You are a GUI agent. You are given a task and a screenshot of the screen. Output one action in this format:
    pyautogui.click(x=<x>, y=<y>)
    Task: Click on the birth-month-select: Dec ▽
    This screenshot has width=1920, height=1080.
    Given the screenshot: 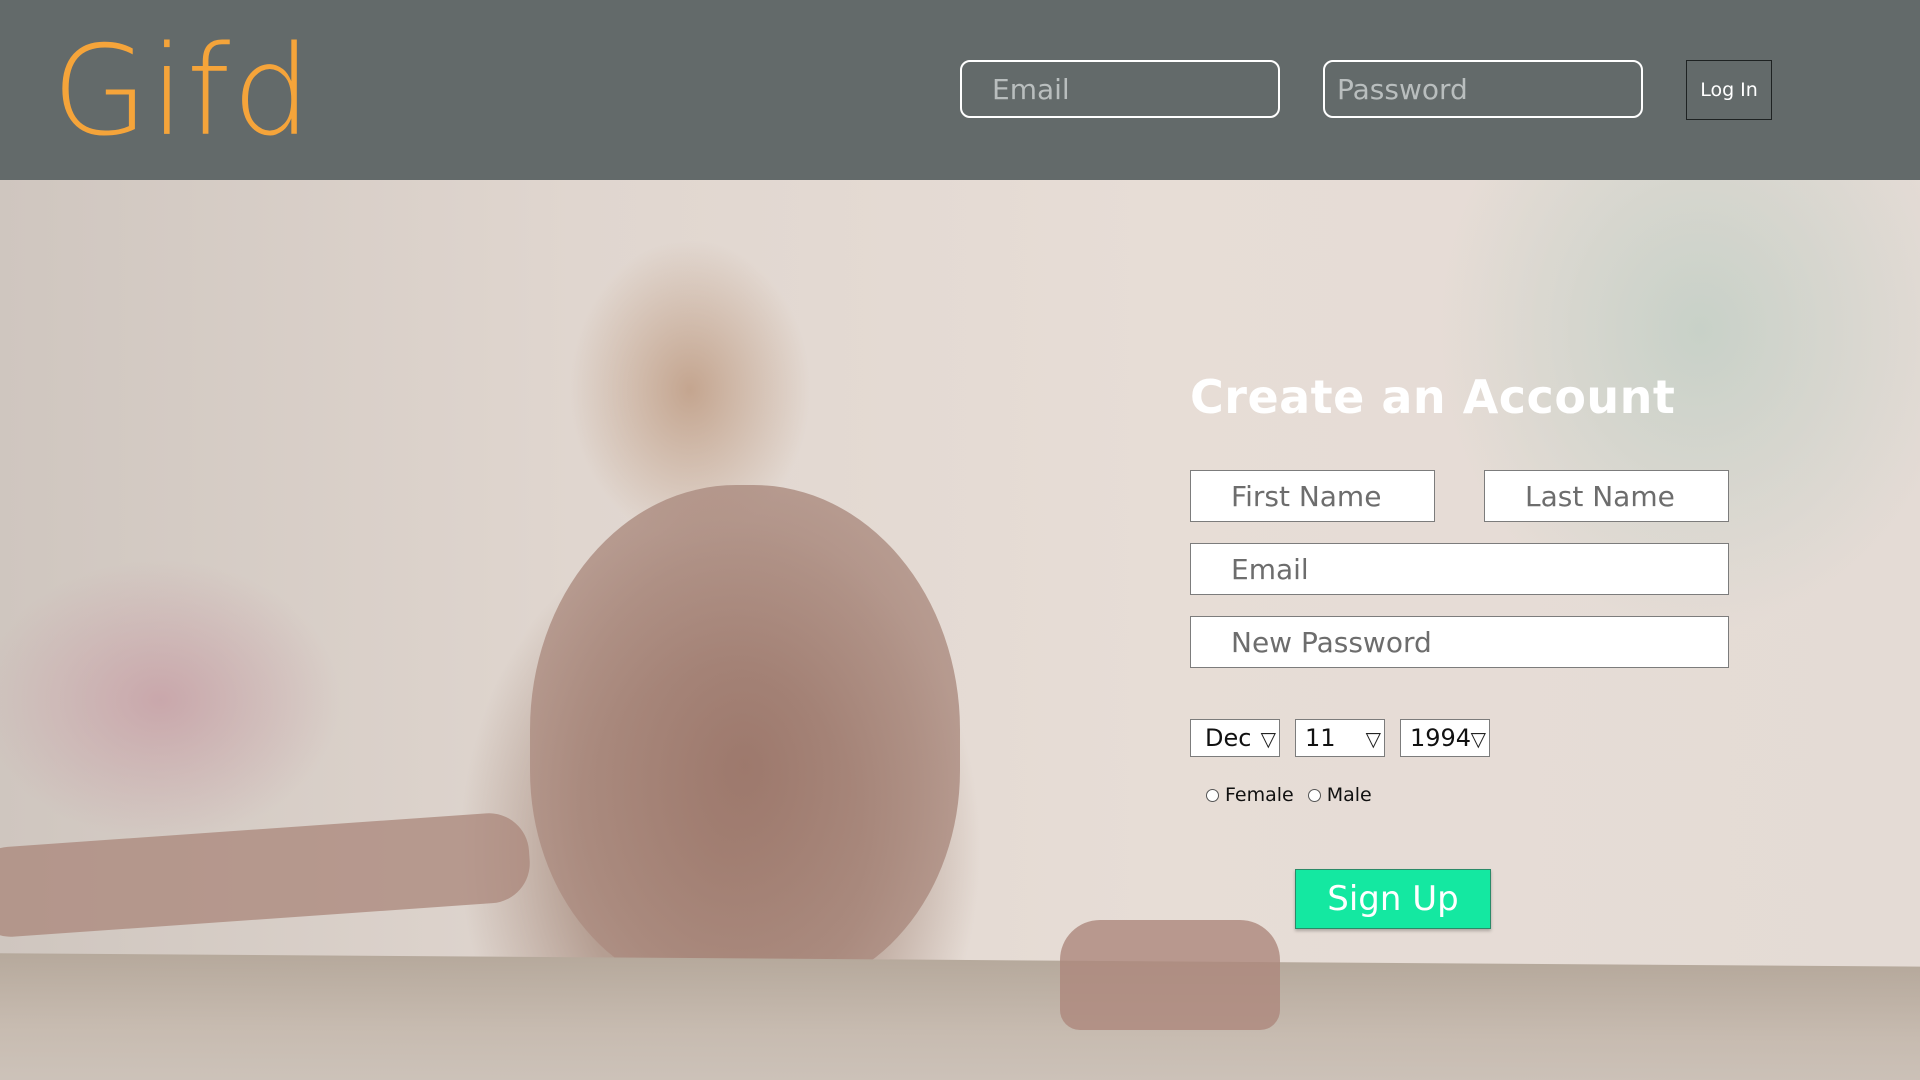 What is the action you would take?
    pyautogui.click(x=1235, y=738)
    